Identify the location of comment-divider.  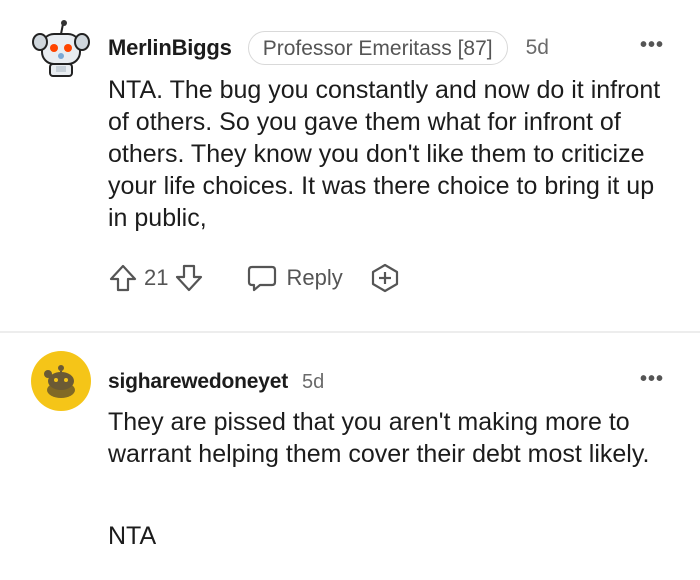
(350, 332).